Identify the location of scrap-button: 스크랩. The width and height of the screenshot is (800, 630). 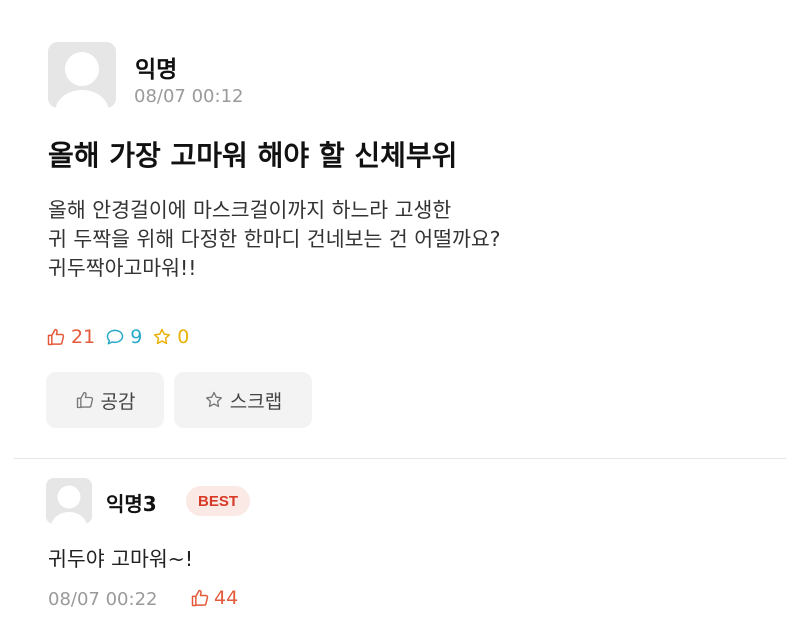
(243, 400).